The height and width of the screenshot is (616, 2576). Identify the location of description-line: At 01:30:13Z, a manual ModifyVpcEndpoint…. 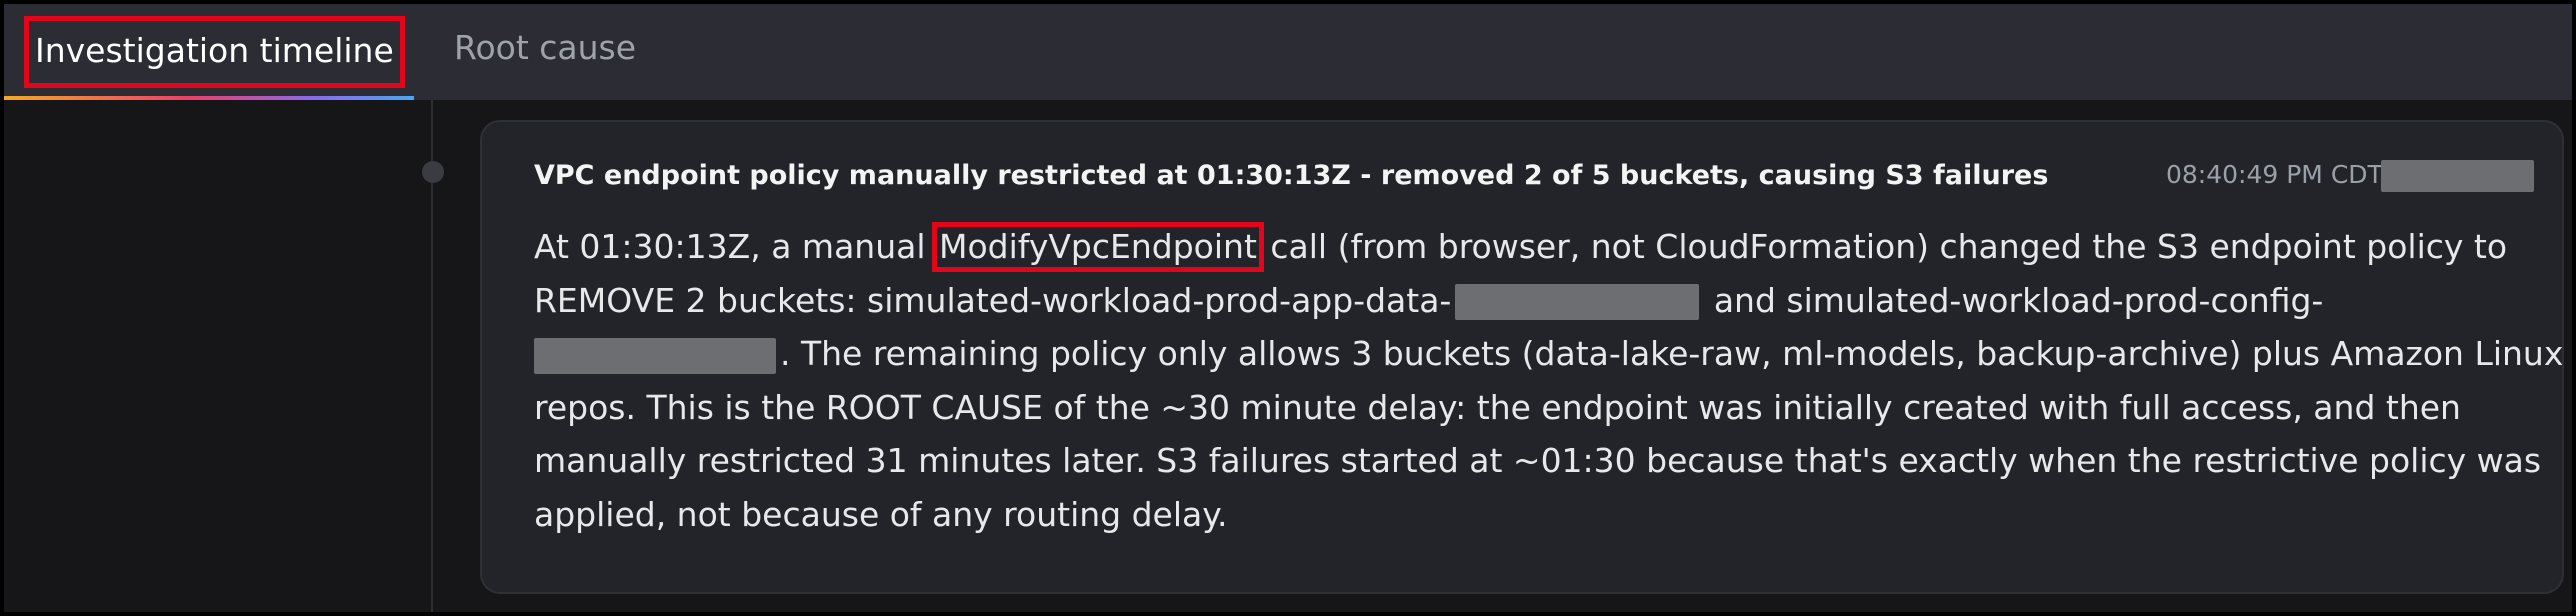
(1534, 247).